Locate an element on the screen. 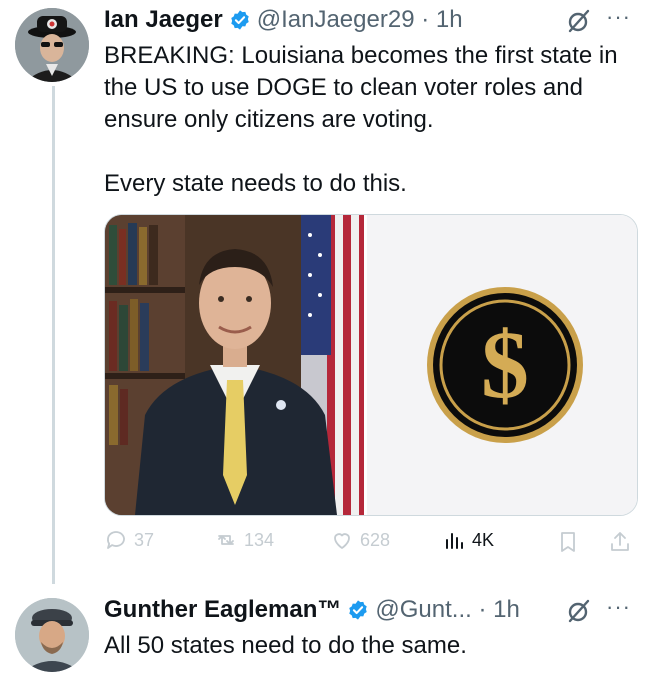  tweet-text: All 50 states need to do the same. is located at coordinates (285, 645).